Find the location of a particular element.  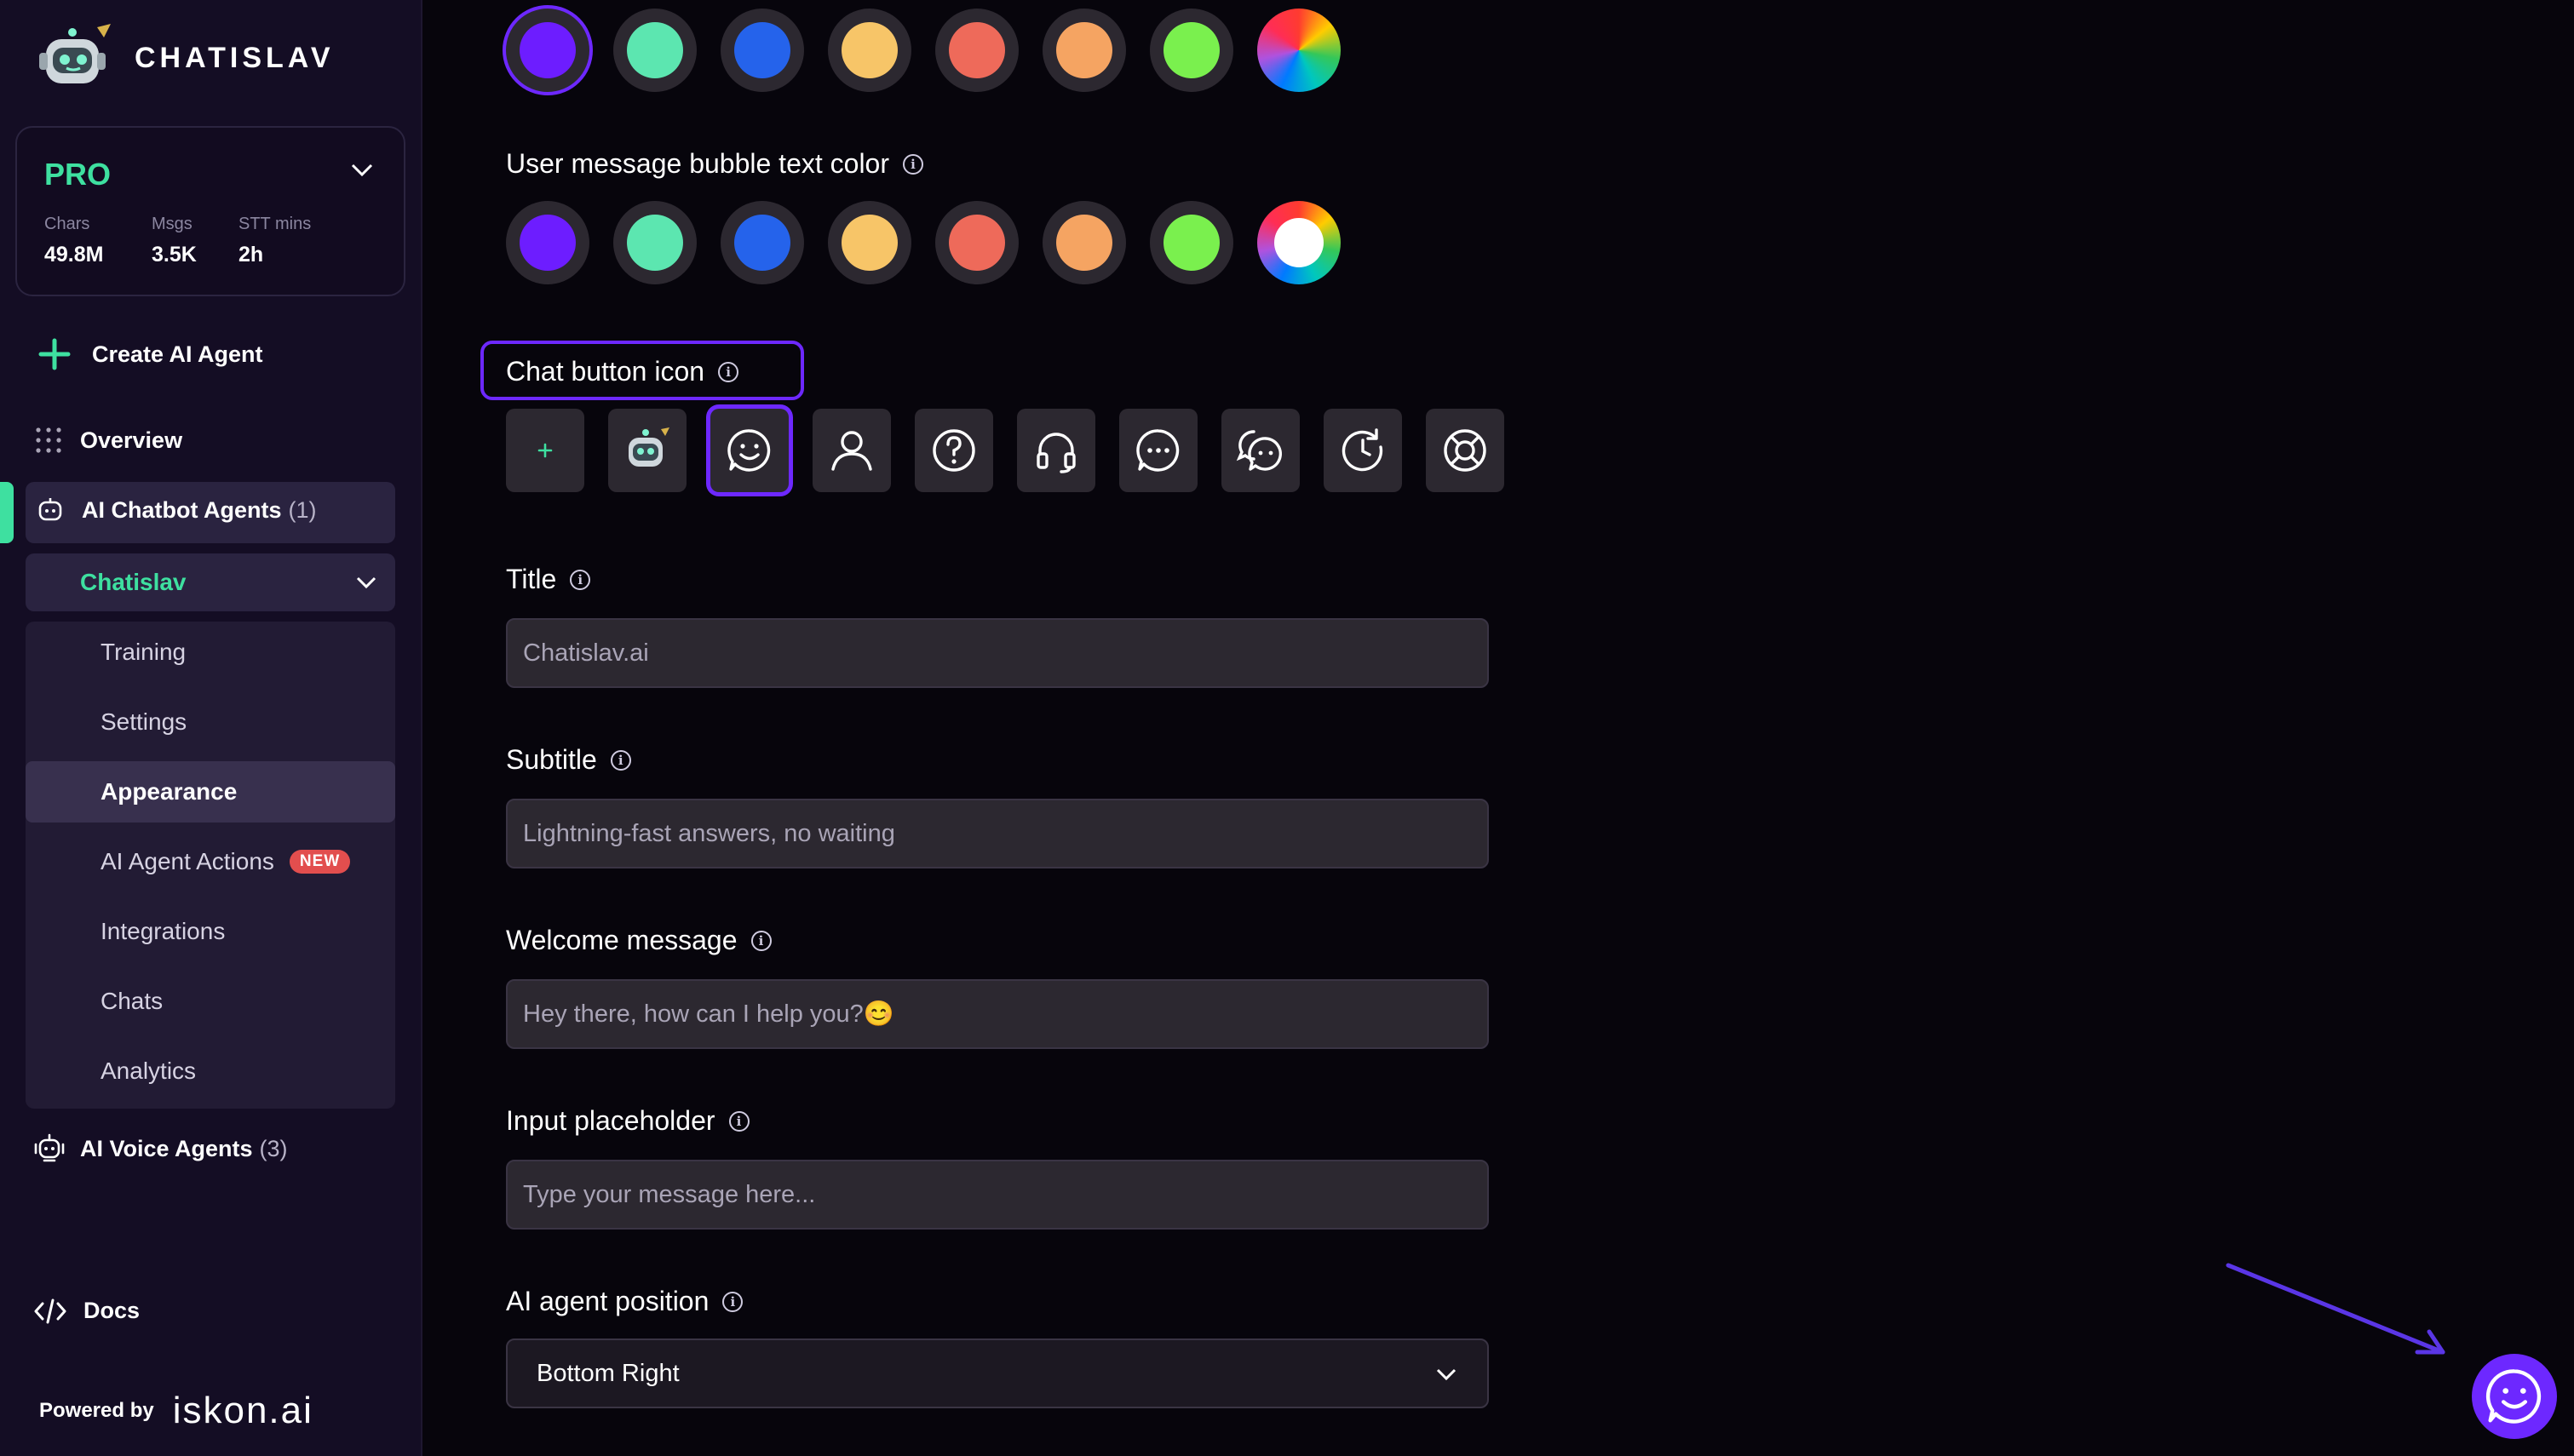

agent-selector: Chatislav is located at coordinates (210, 582).